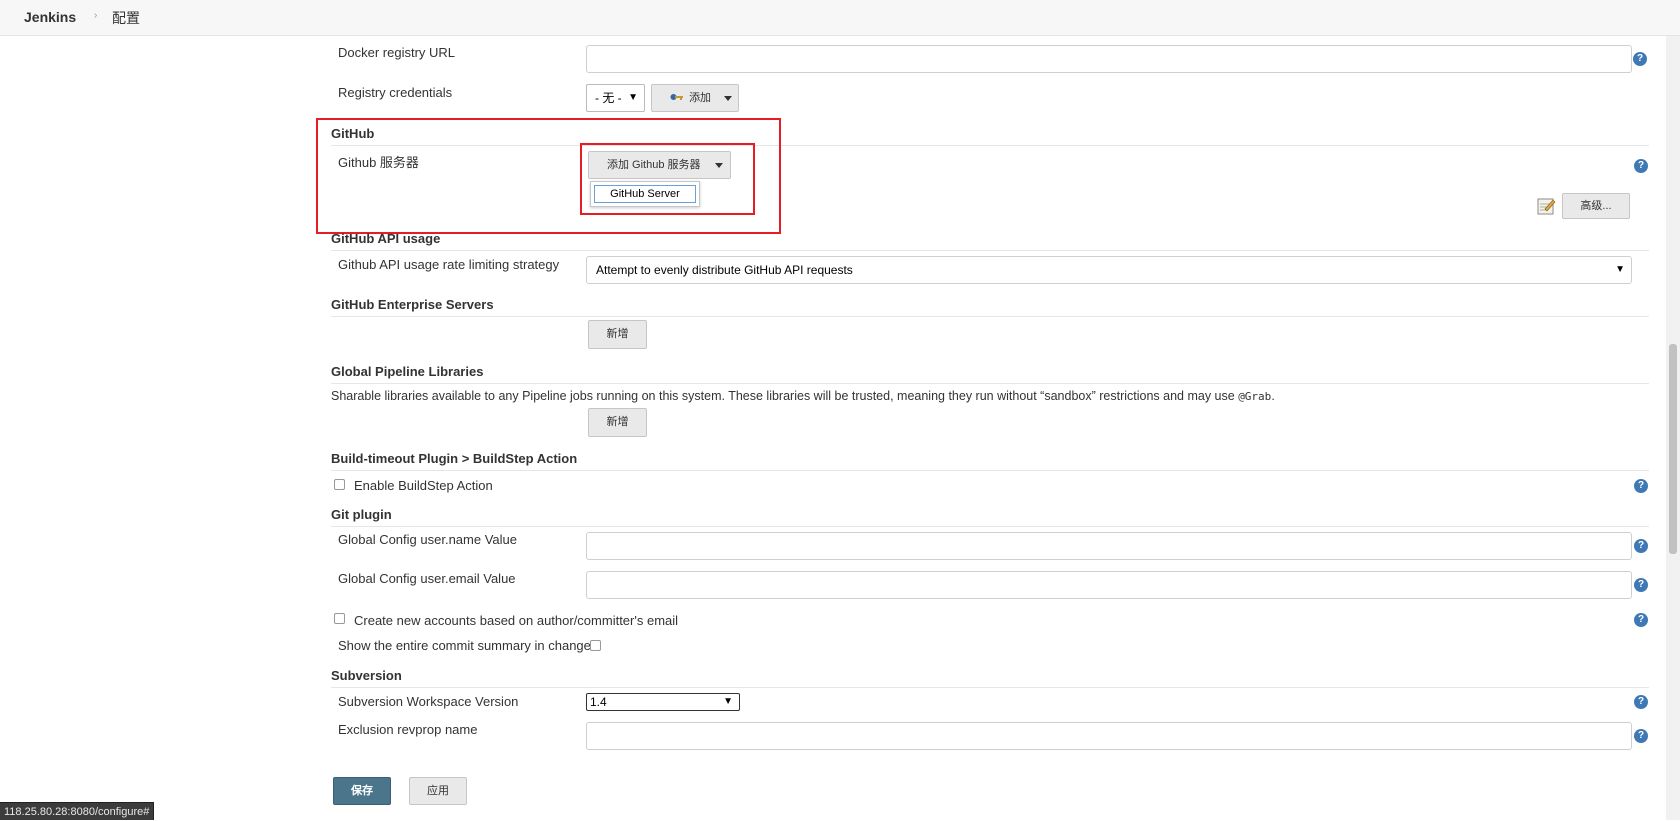 The image size is (1680, 821). What do you see at coordinates (1109, 546) in the screenshot?
I see `git-user-name-input` at bounding box center [1109, 546].